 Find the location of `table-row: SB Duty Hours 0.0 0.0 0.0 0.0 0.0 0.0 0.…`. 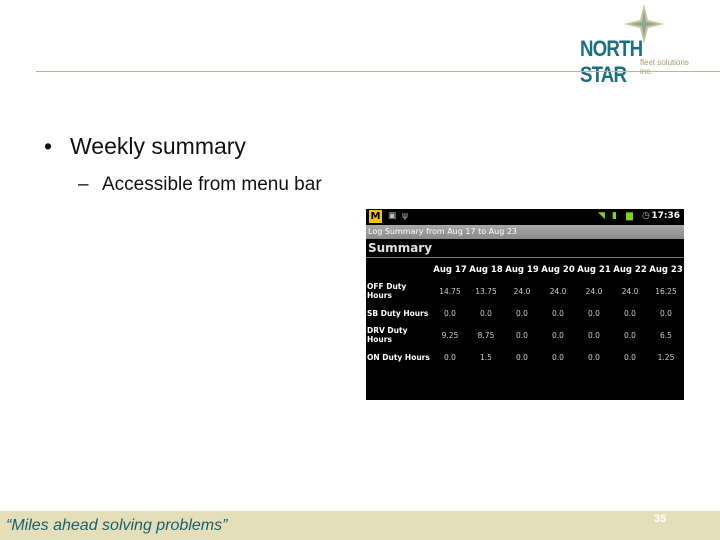

table-row: SB Duty Hours 0.0 0.0 0.0 0.0 0.0 0.0 0.… is located at coordinates (525, 313).